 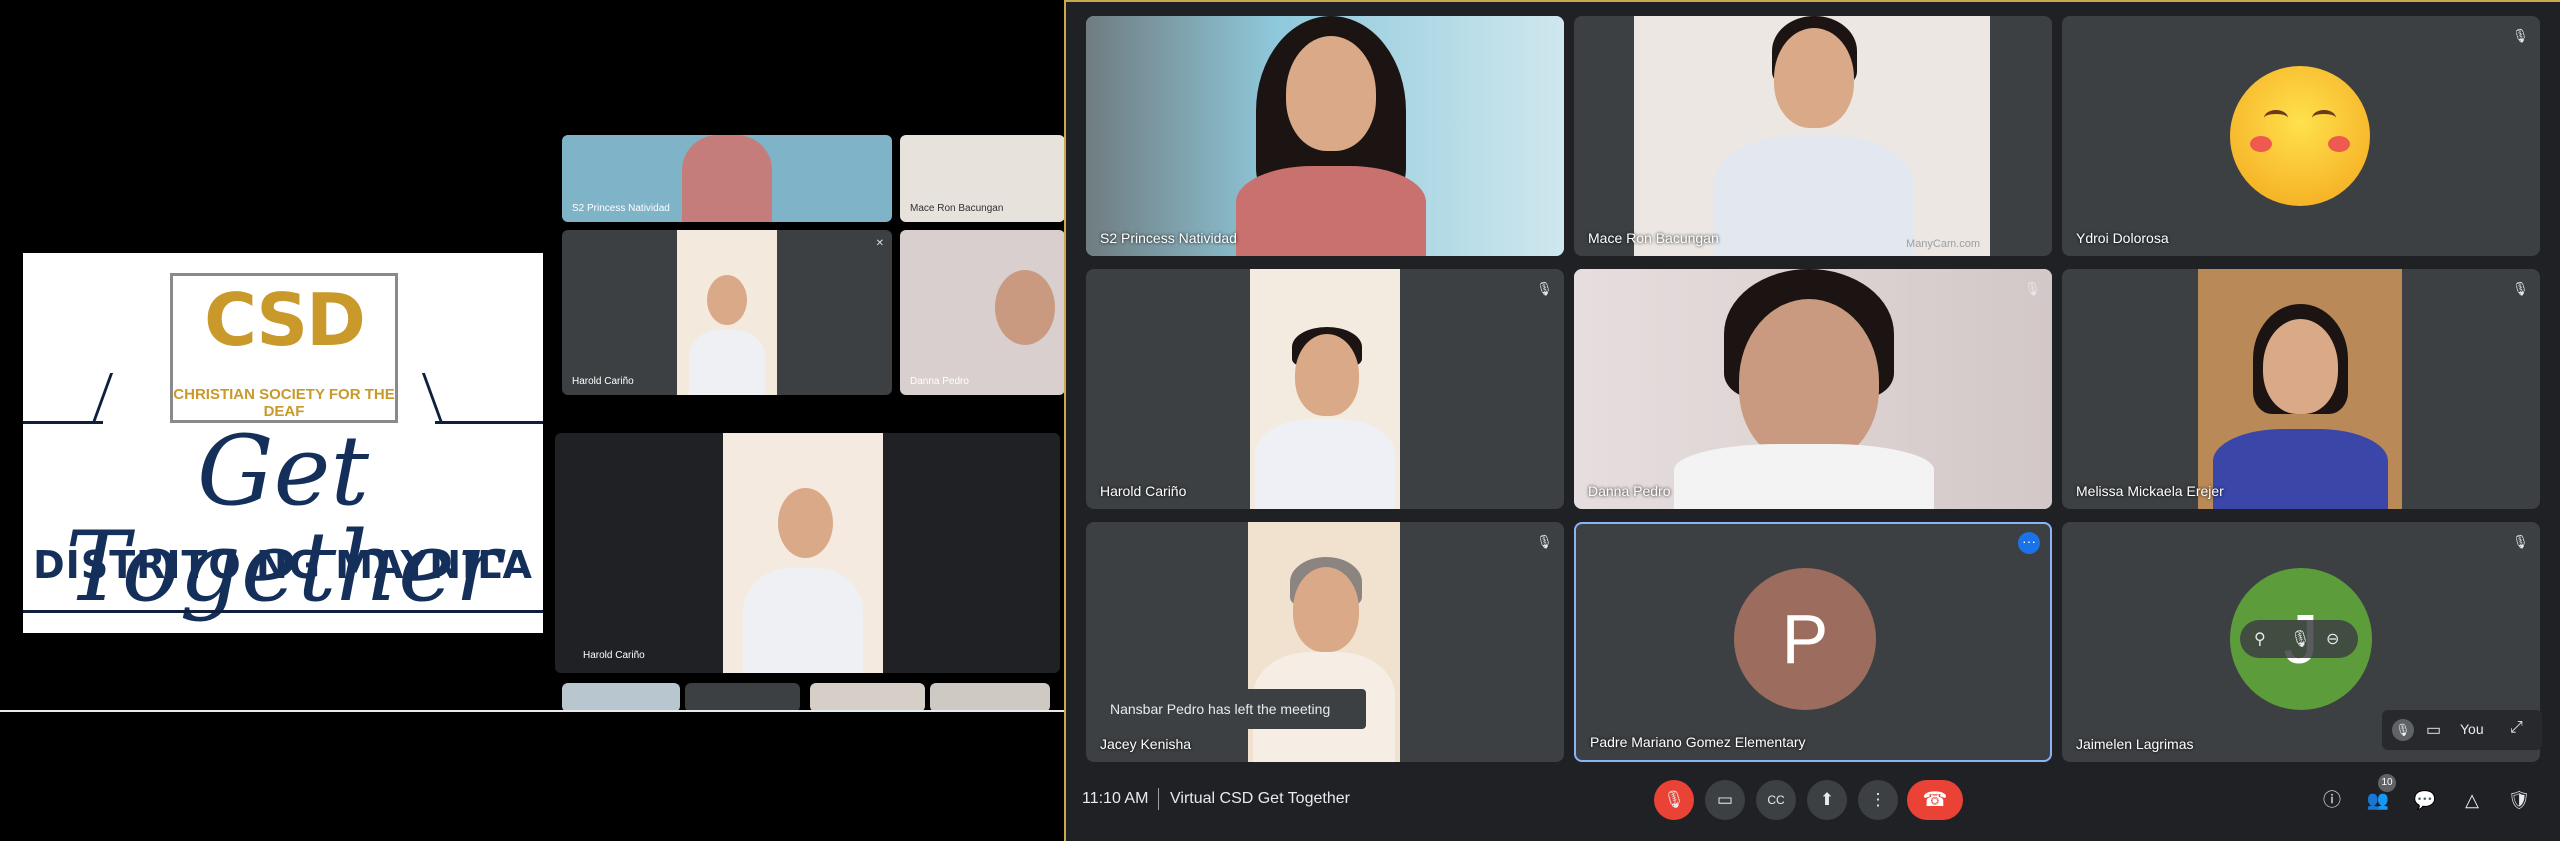 What do you see at coordinates (2150, 491) in the screenshot?
I see `participant-name: Melissa Mickaela Erejer` at bounding box center [2150, 491].